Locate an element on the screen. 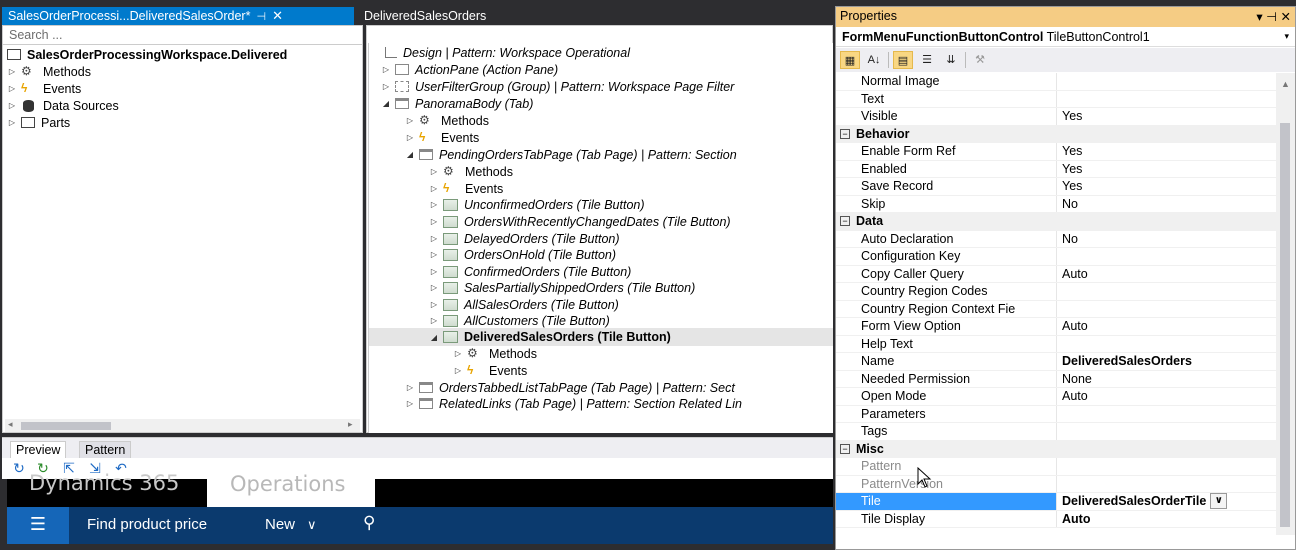  refresh-icon: ↻ is located at coordinates (19, 468).